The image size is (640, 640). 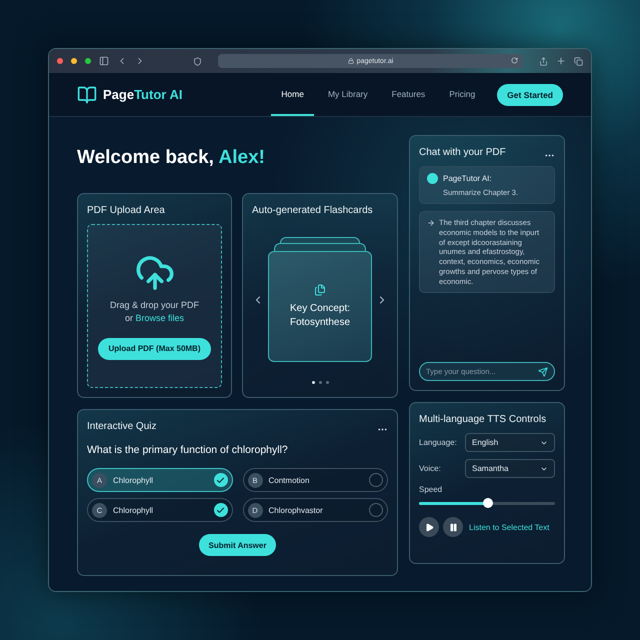 I want to click on tabs-icon, so click(x=578, y=61).